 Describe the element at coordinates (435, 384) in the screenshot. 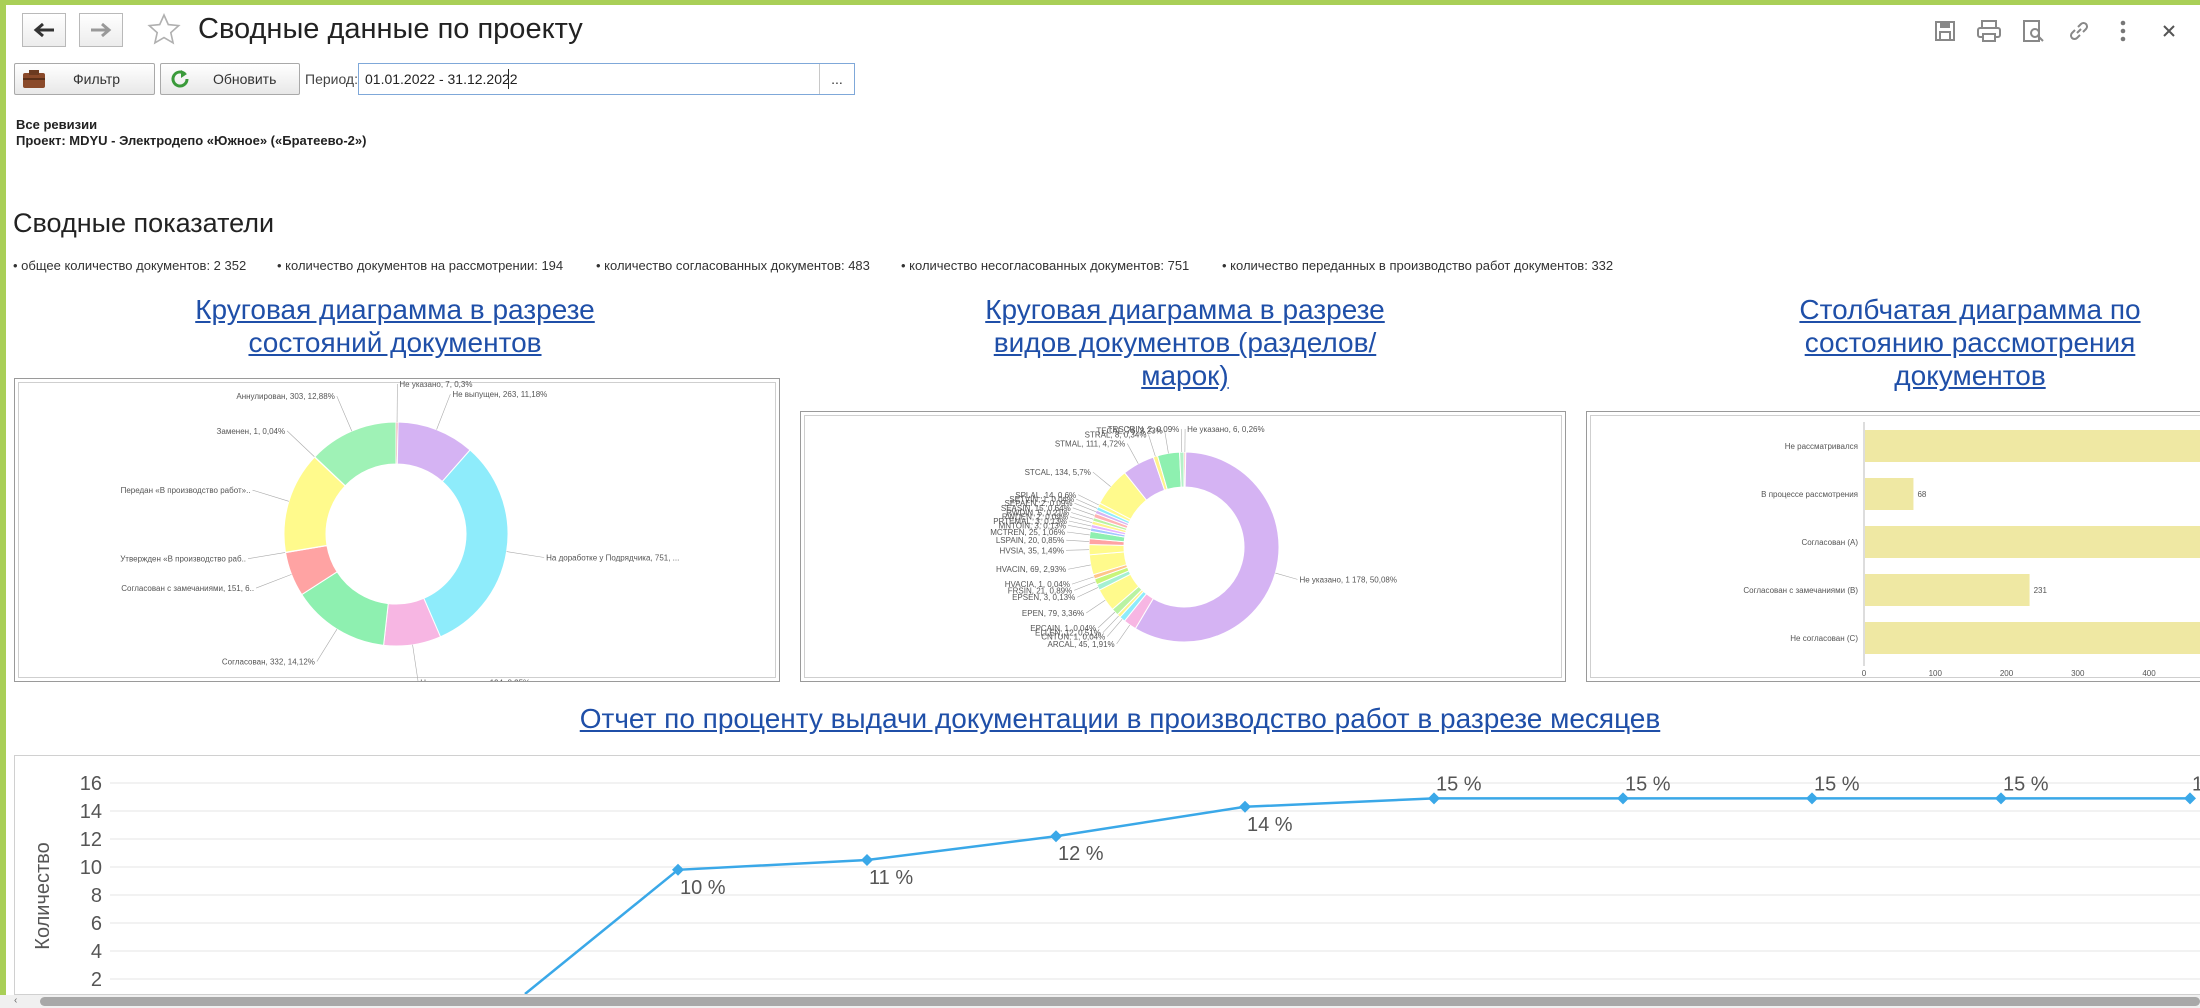

I see `states-slice-label: Не указано, 7, 0,3%` at that location.